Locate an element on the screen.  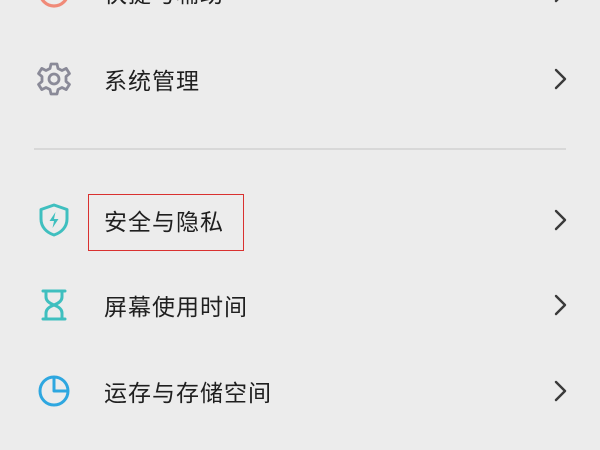
settings-item-shortcuts-assist: 快捷与辅助 is located at coordinates (300, 16).